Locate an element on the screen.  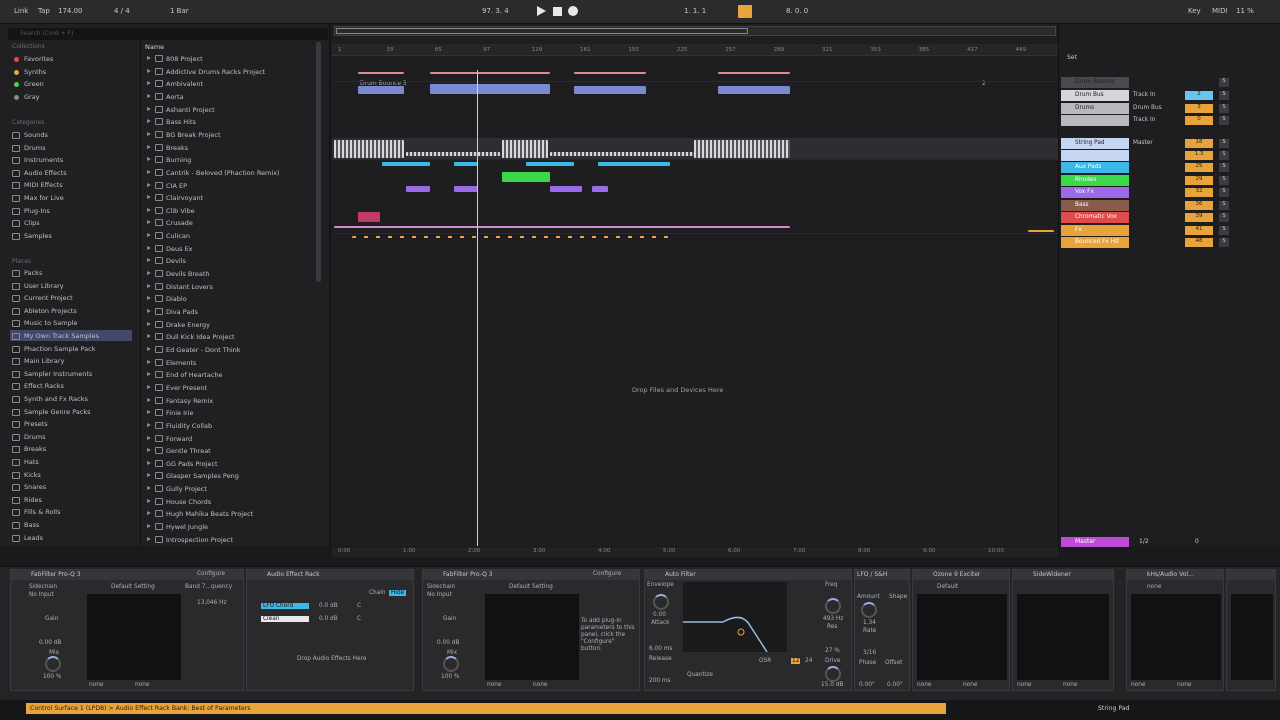
category-item: Instruments is located at coordinates (43, 160).